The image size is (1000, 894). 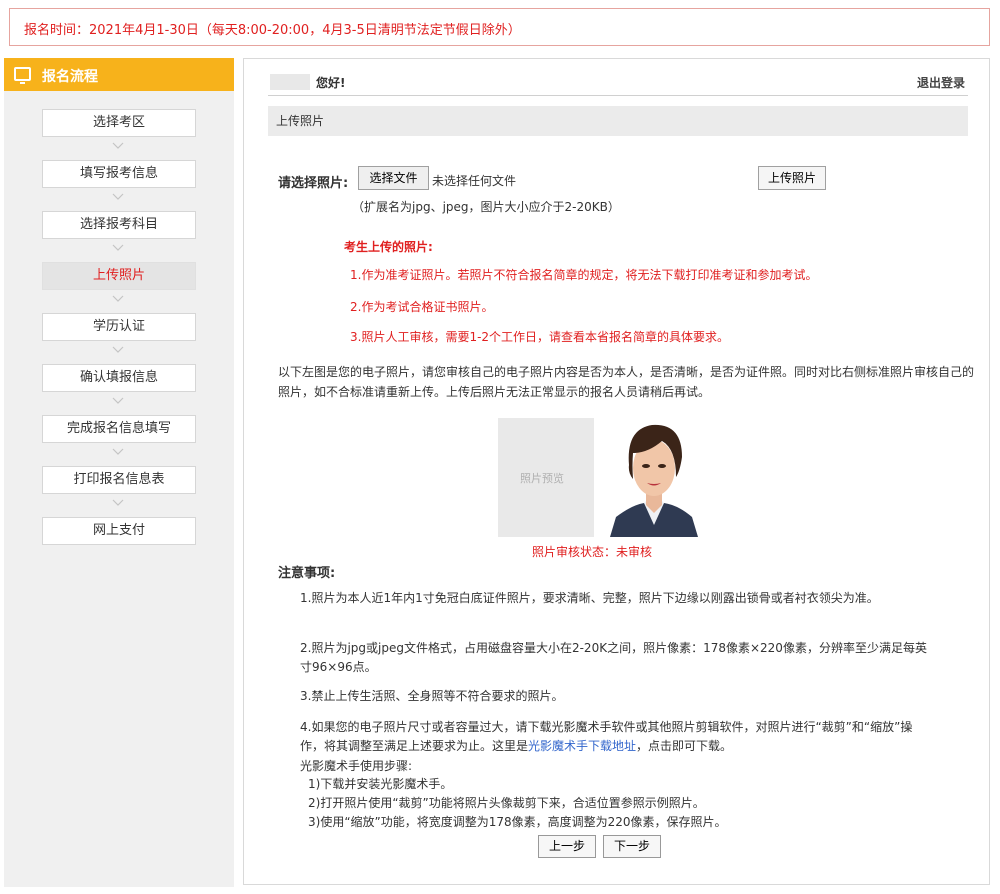 What do you see at coordinates (290, 82) in the screenshot?
I see `username-redacted` at bounding box center [290, 82].